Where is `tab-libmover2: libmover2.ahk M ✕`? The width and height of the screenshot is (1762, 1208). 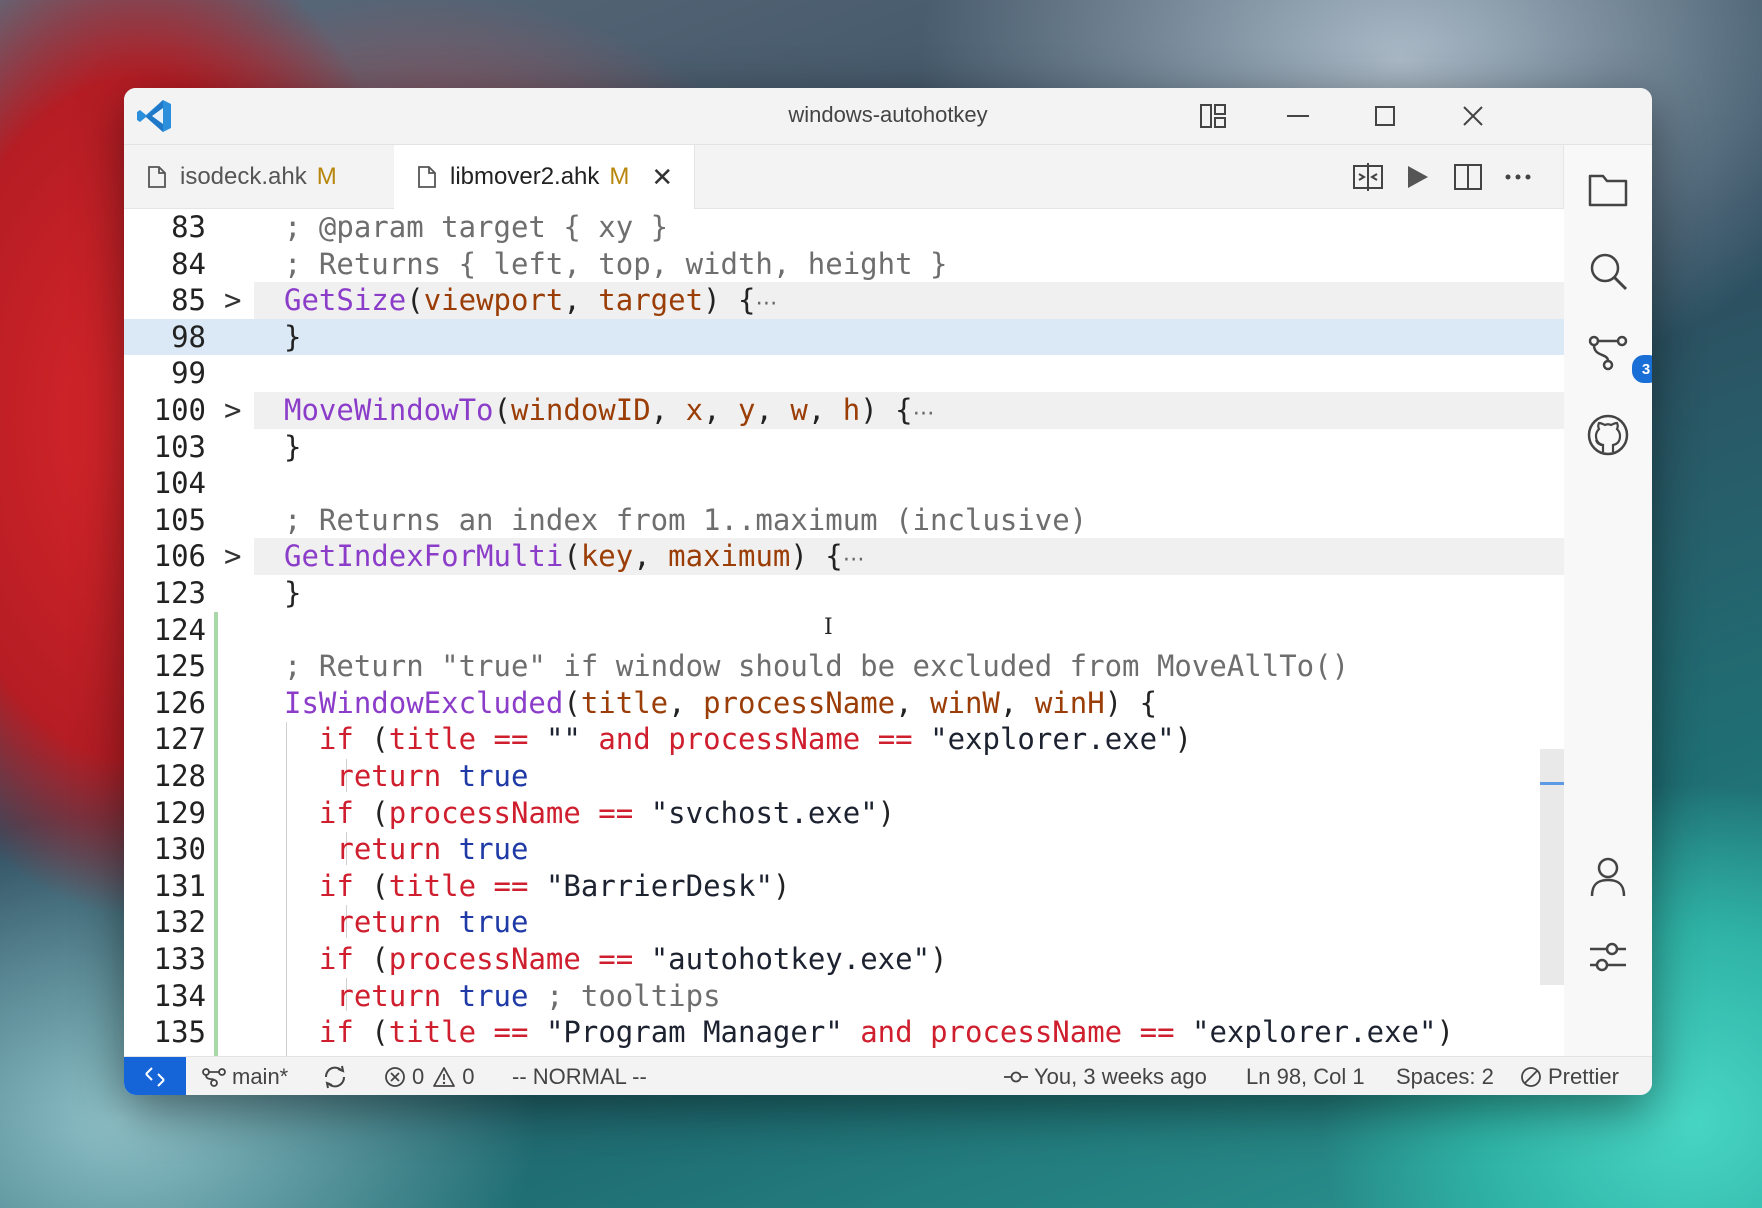
tab-libmover2: libmover2.ahk M ✕ is located at coordinates (544, 177).